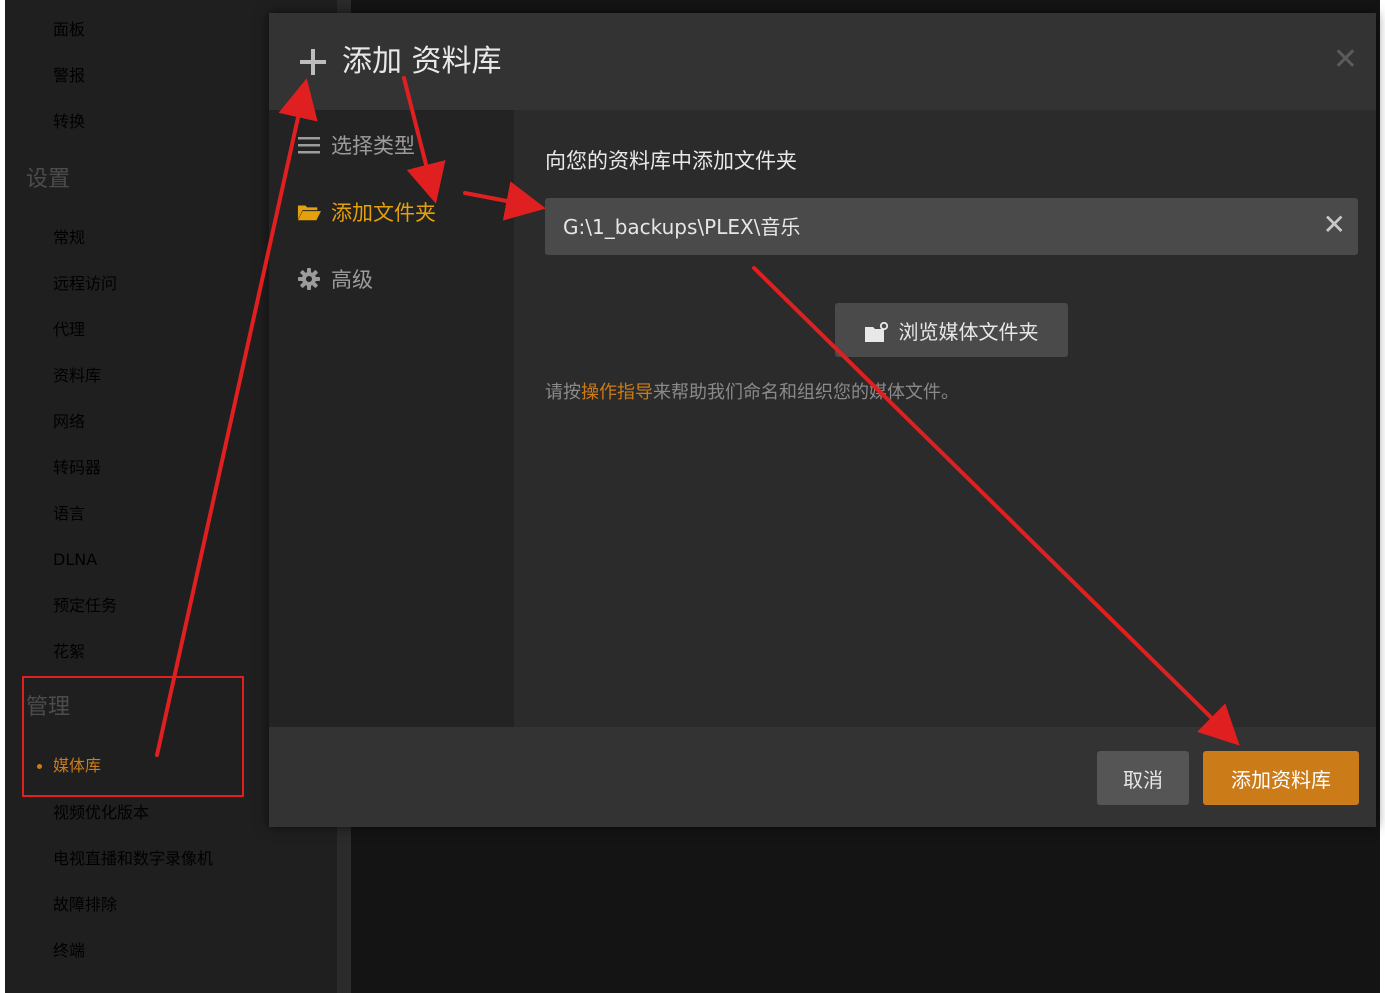 Image resolution: width=1385 pixels, height=993 pixels. I want to click on sidebar-section-settings: 设置, so click(48, 179).